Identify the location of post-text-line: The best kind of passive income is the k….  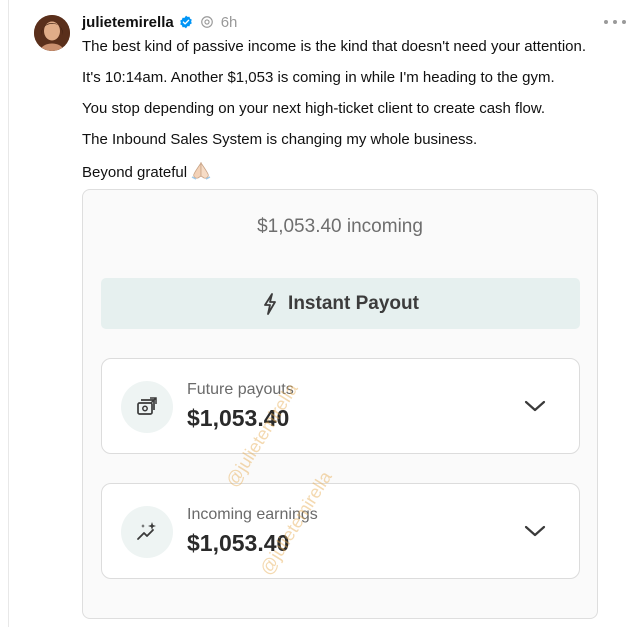
(334, 46).